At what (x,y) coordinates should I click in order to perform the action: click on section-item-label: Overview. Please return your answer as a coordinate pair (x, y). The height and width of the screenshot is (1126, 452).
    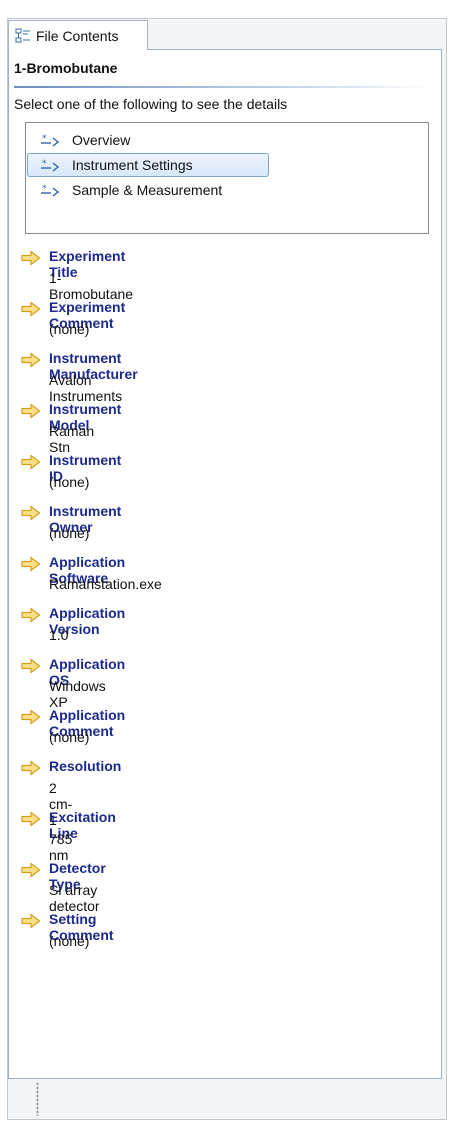
    Looking at the image, I should click on (101, 140).